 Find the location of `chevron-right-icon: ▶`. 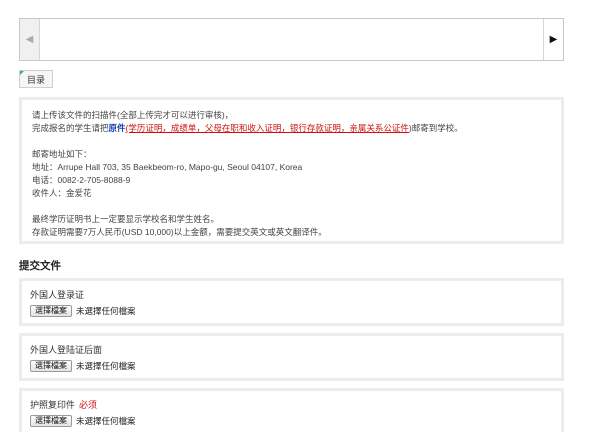

chevron-right-icon: ▶ is located at coordinates (553, 39).